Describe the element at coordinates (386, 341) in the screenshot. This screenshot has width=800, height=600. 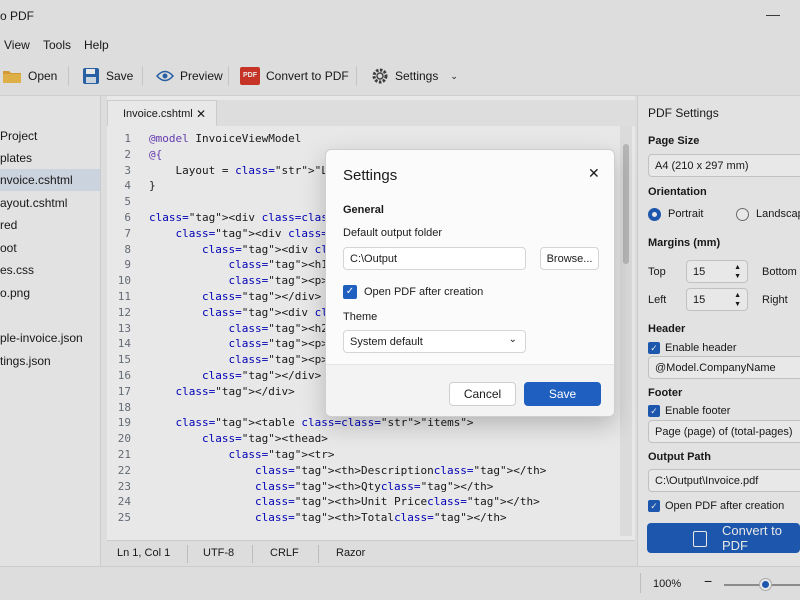
I see `theme-value: System default` at that location.